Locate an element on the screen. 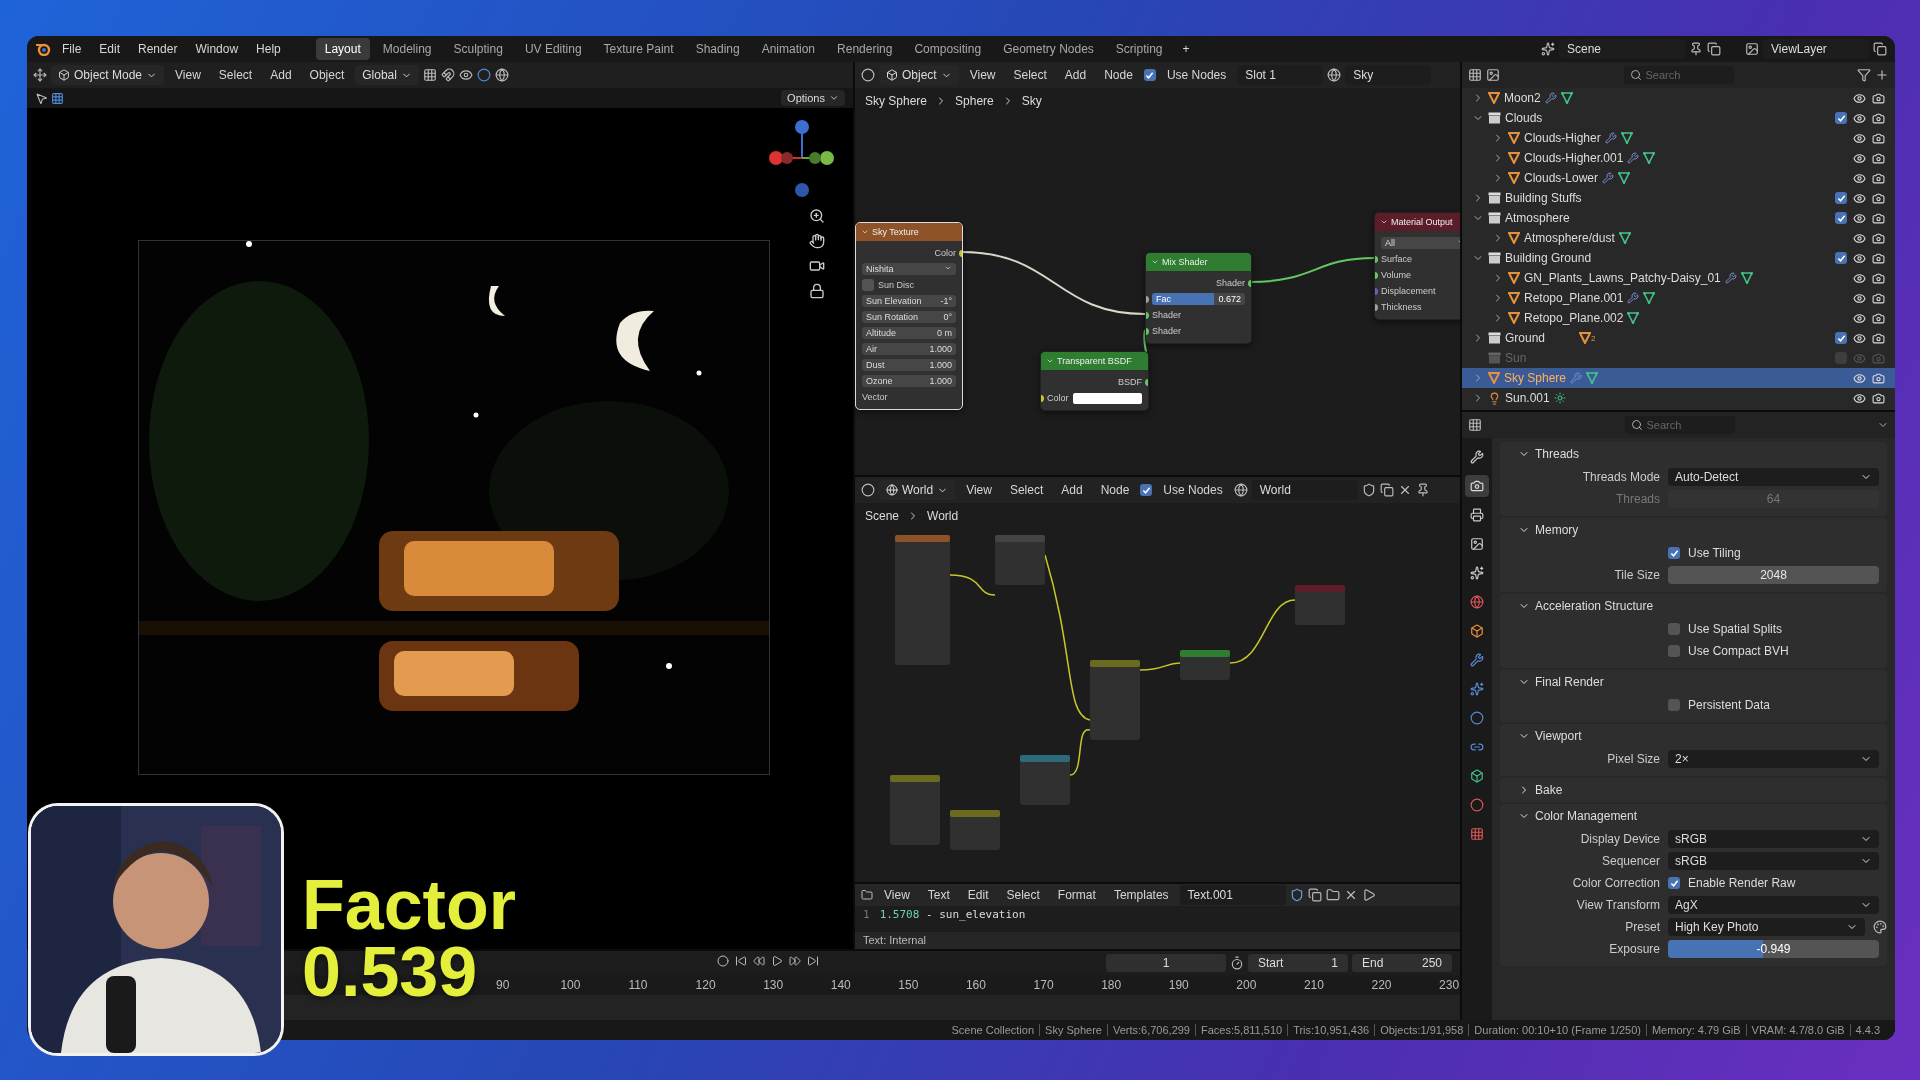  previous-key-icon is located at coordinates (759, 961).